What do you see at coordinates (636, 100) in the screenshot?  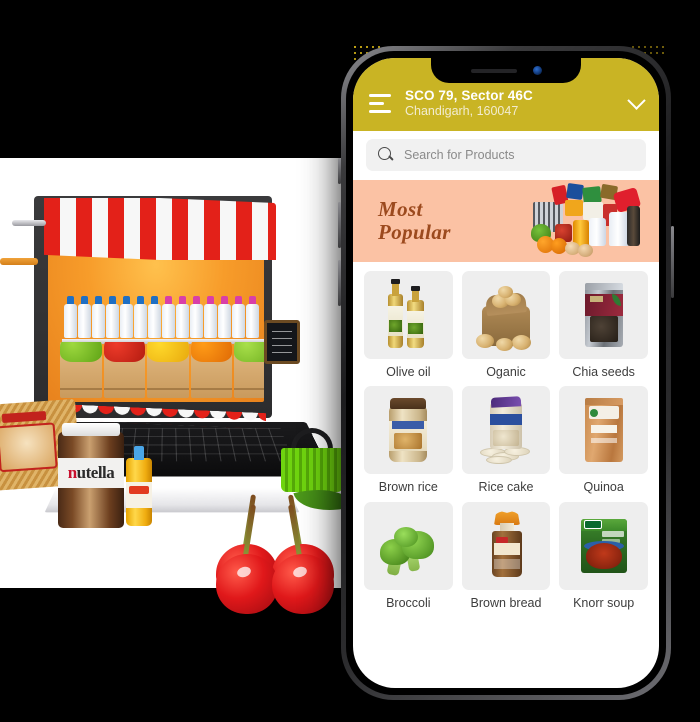 I see `chevron-down-icon` at bounding box center [636, 100].